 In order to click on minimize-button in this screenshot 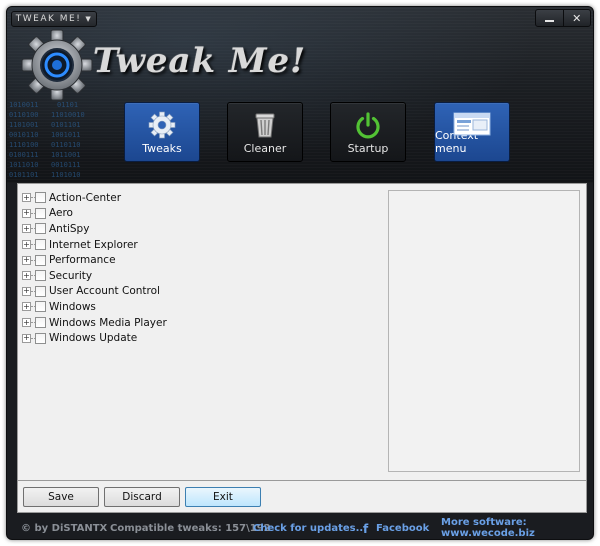, I will do `click(550, 18)`.